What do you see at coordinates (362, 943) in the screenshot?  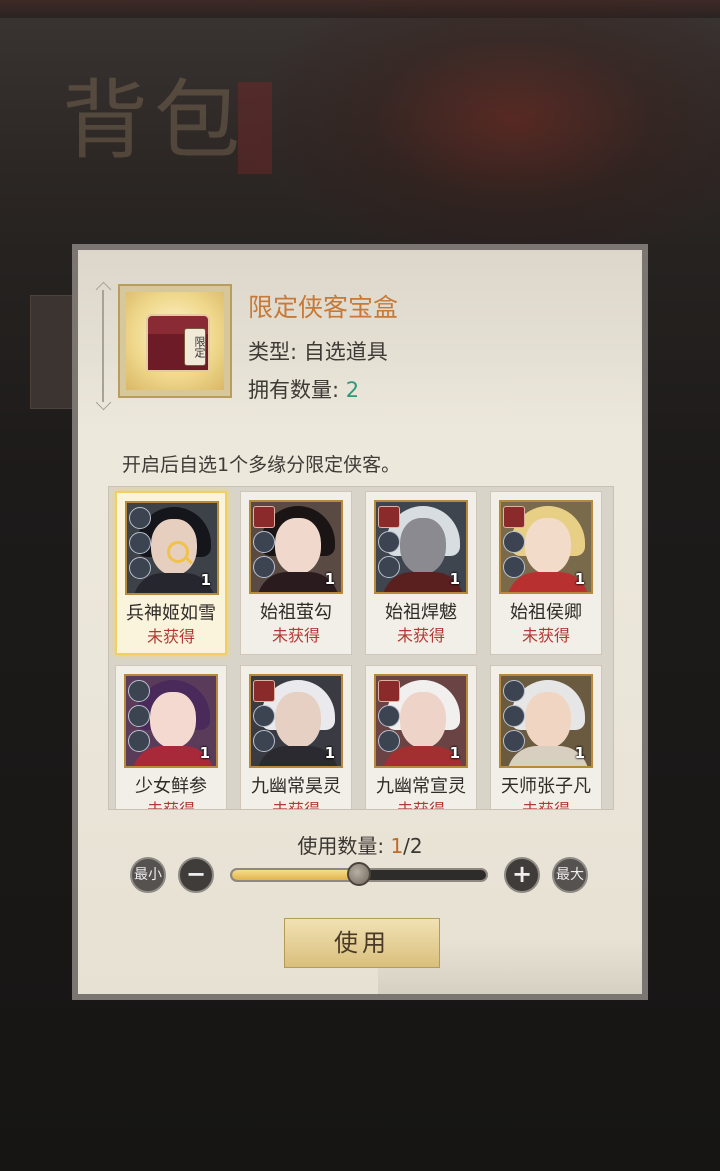 I see `use-button: 使用` at bounding box center [362, 943].